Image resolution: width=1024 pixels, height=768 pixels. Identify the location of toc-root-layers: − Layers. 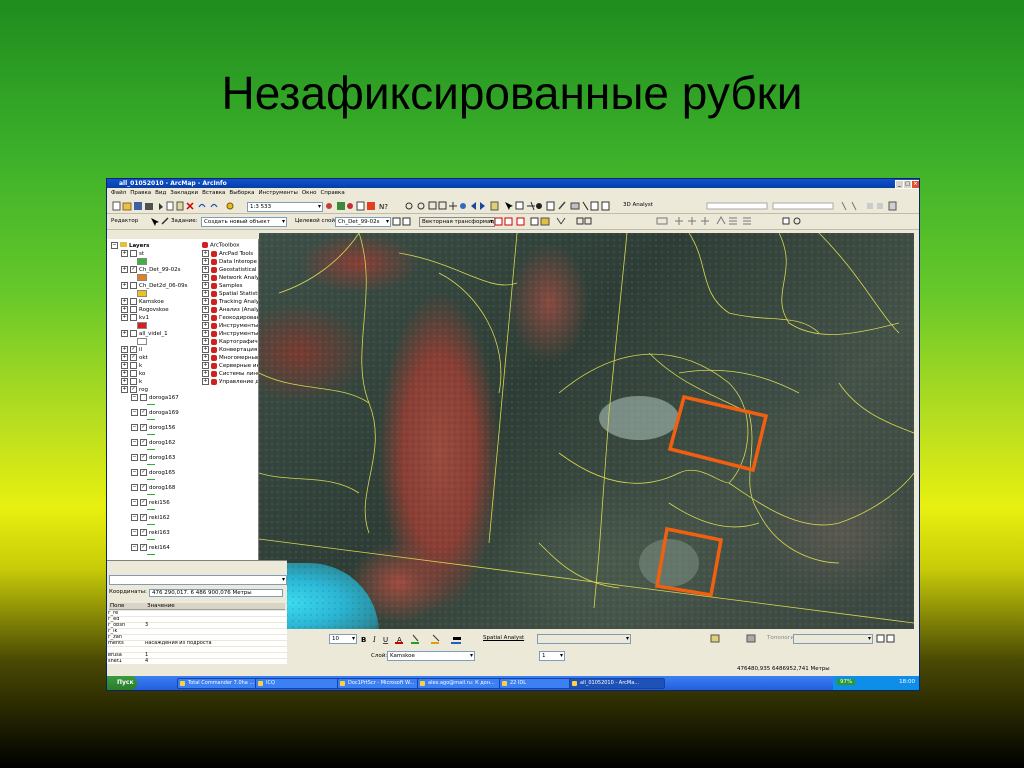
(130, 245).